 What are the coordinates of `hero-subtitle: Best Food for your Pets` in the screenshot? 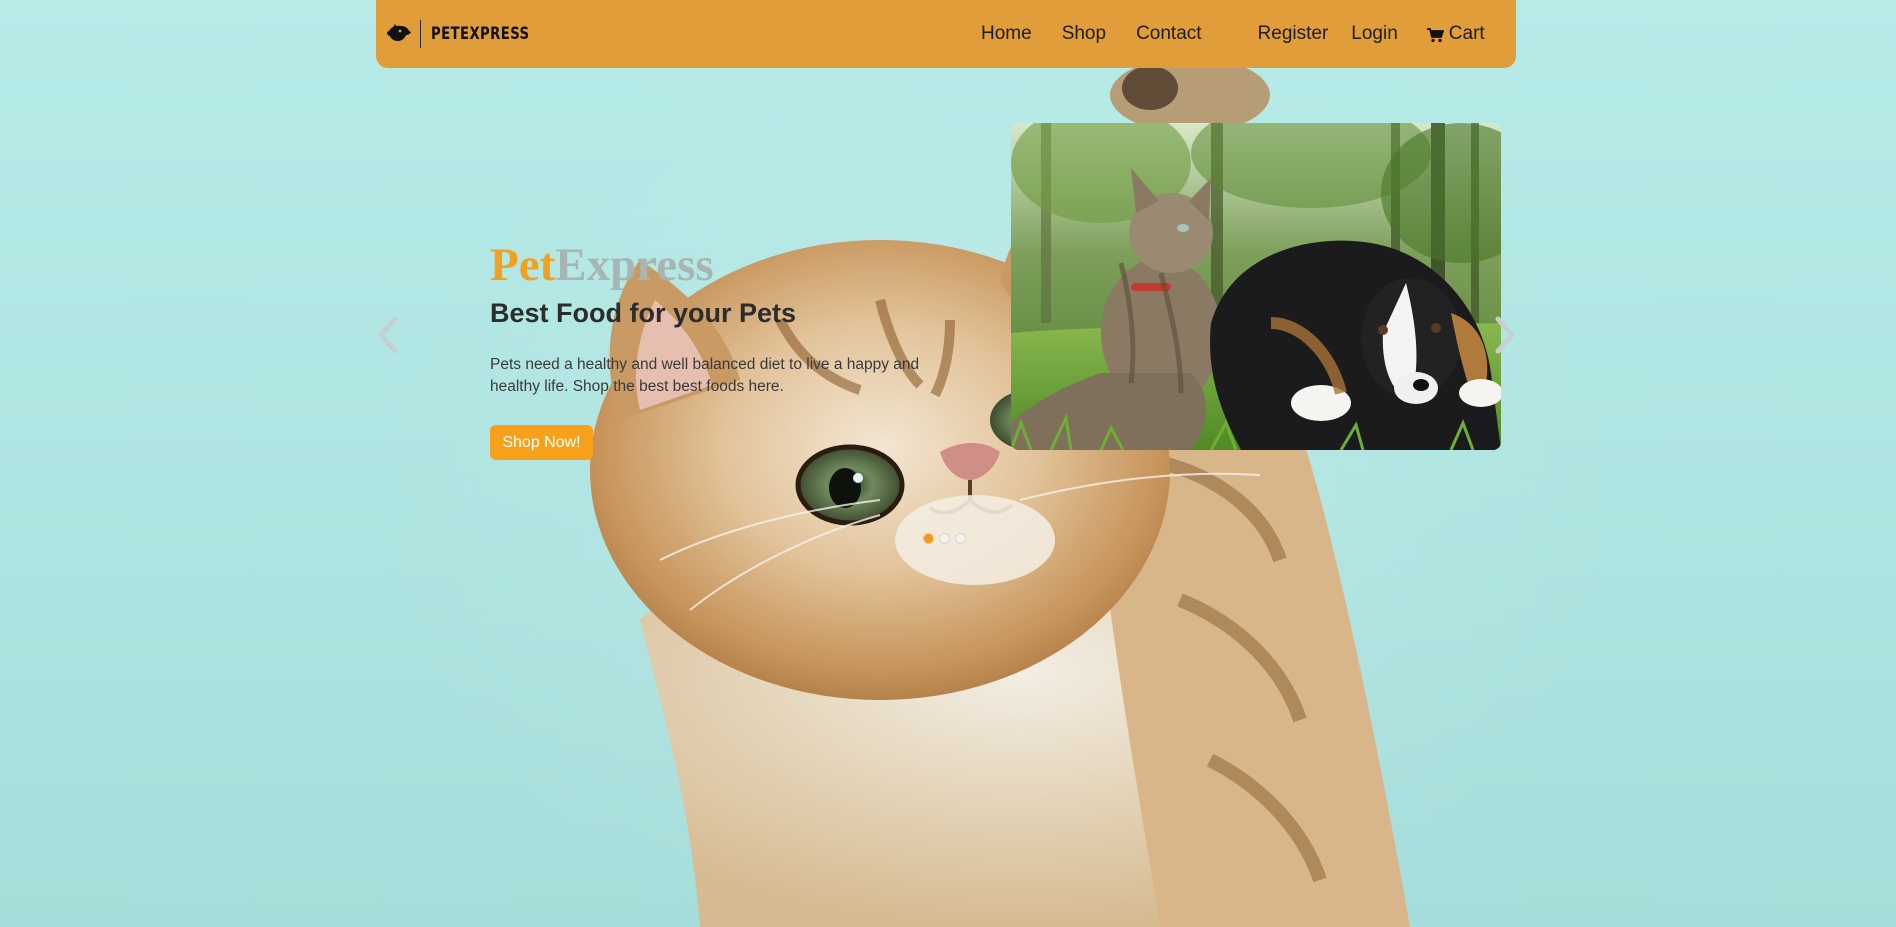 It's located at (643, 313).